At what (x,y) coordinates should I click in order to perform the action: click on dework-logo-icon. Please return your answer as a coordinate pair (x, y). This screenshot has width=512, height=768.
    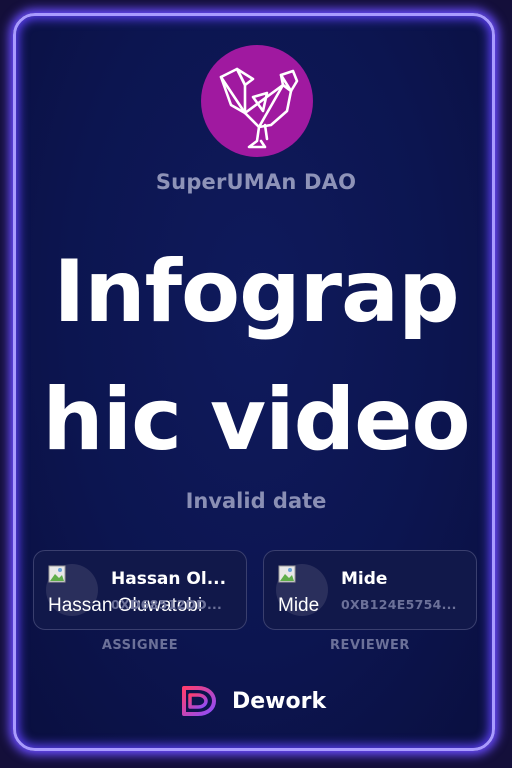
    Looking at the image, I should click on (199, 701).